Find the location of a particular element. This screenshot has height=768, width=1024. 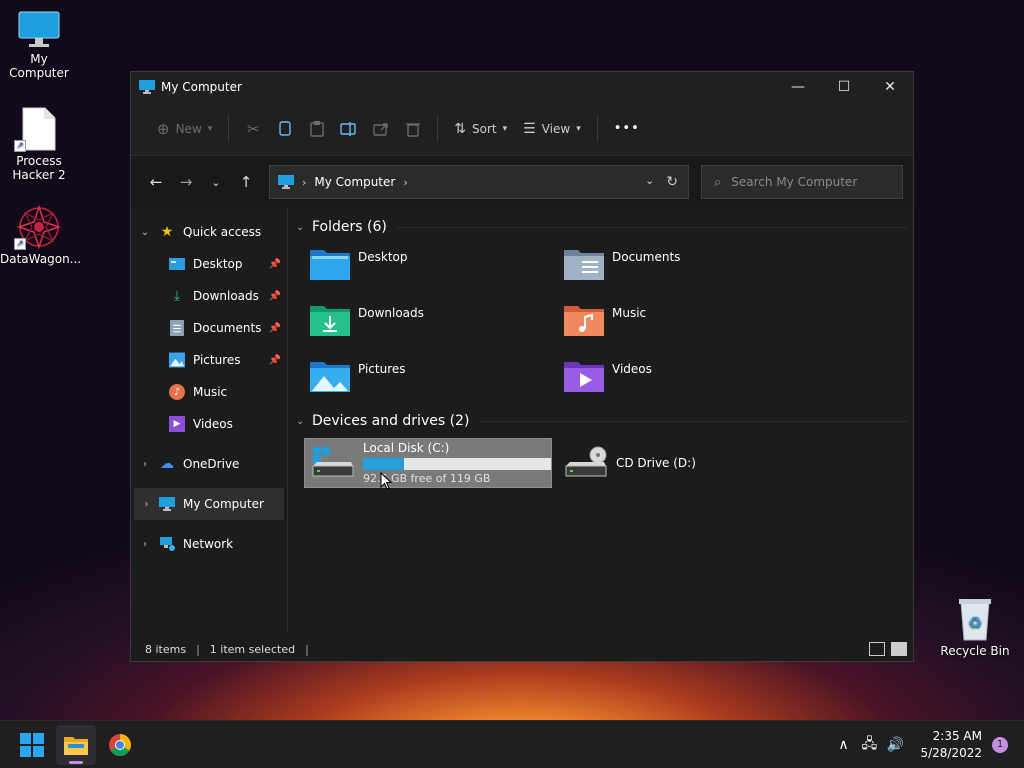

details-view-button is located at coordinates (877, 649).